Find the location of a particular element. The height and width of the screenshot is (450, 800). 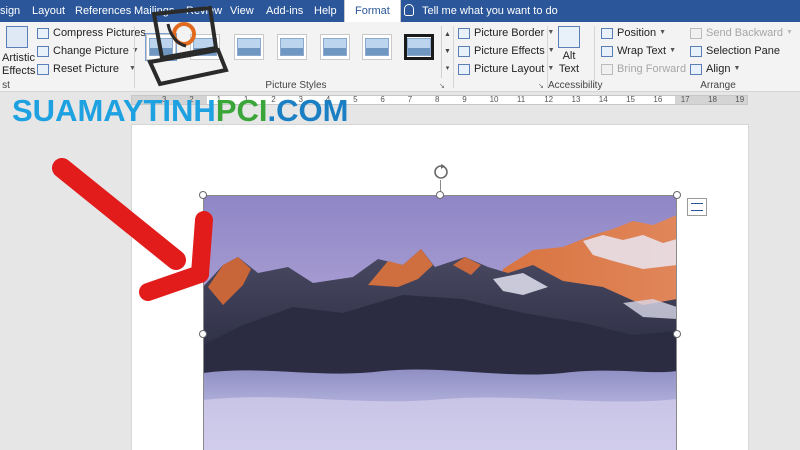

watermark-part1: SUAMAYTINH is located at coordinates (114, 110).